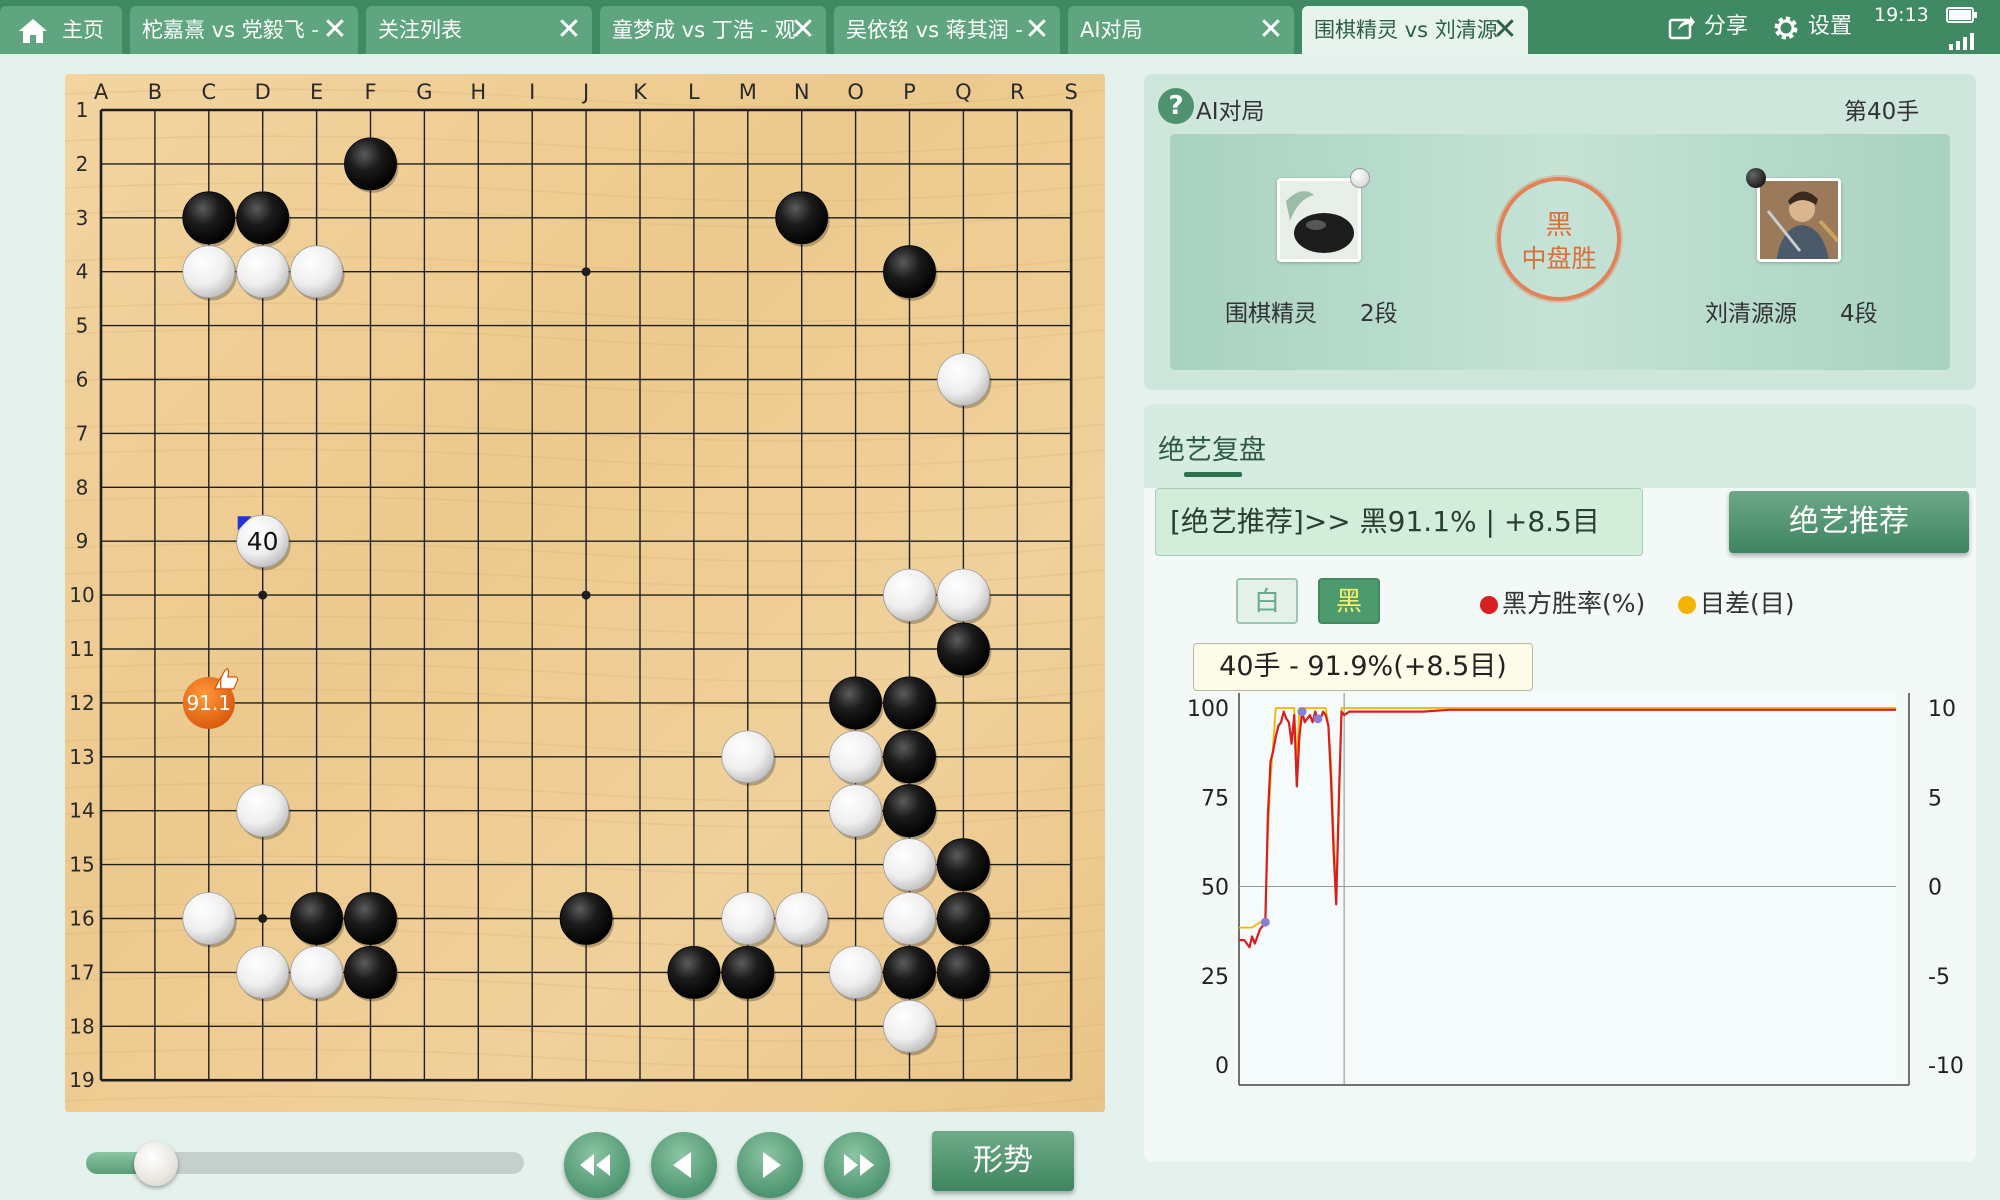 The width and height of the screenshot is (2000, 1200). Describe the element at coordinates (479, 30) in the screenshot. I see `tab-watch-list: 关注列表 ✕` at that location.